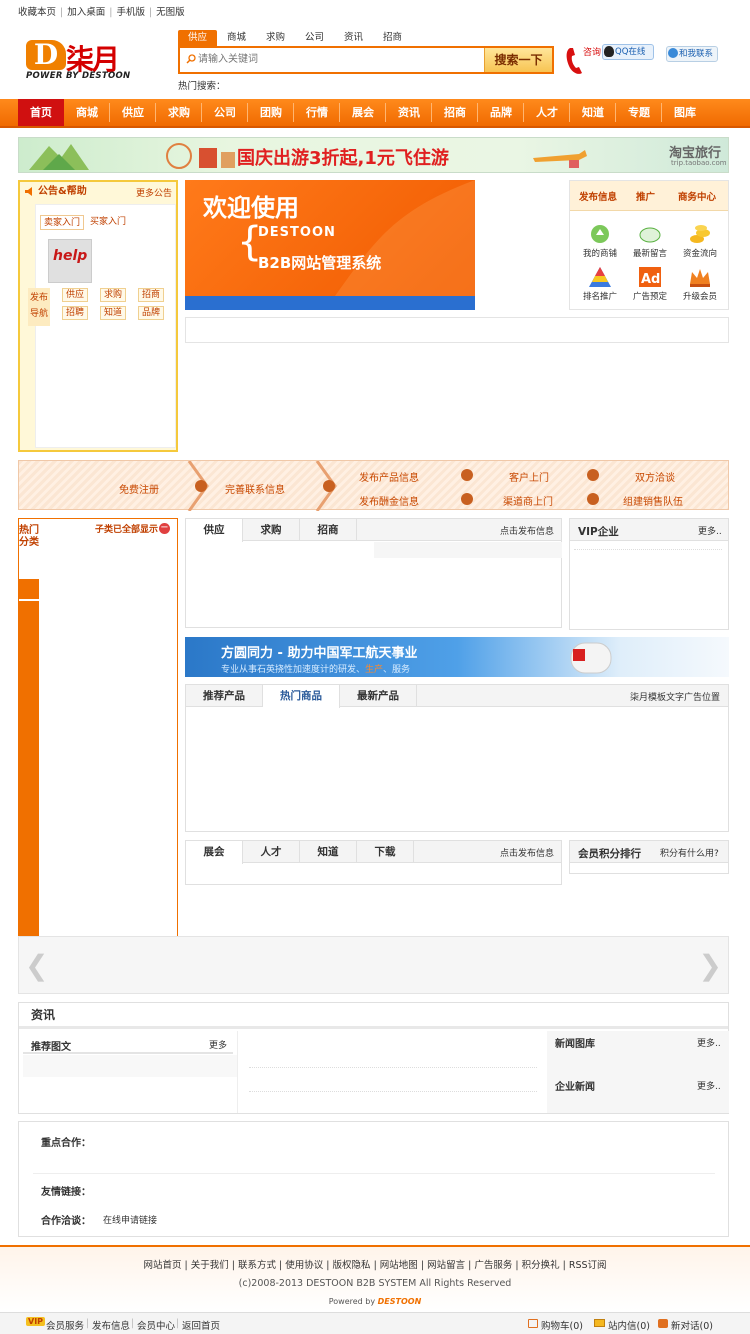 This screenshot has width=750, height=1334. Describe the element at coordinates (275, 38) in the screenshot. I see `search-tab-buy: 求购` at that location.